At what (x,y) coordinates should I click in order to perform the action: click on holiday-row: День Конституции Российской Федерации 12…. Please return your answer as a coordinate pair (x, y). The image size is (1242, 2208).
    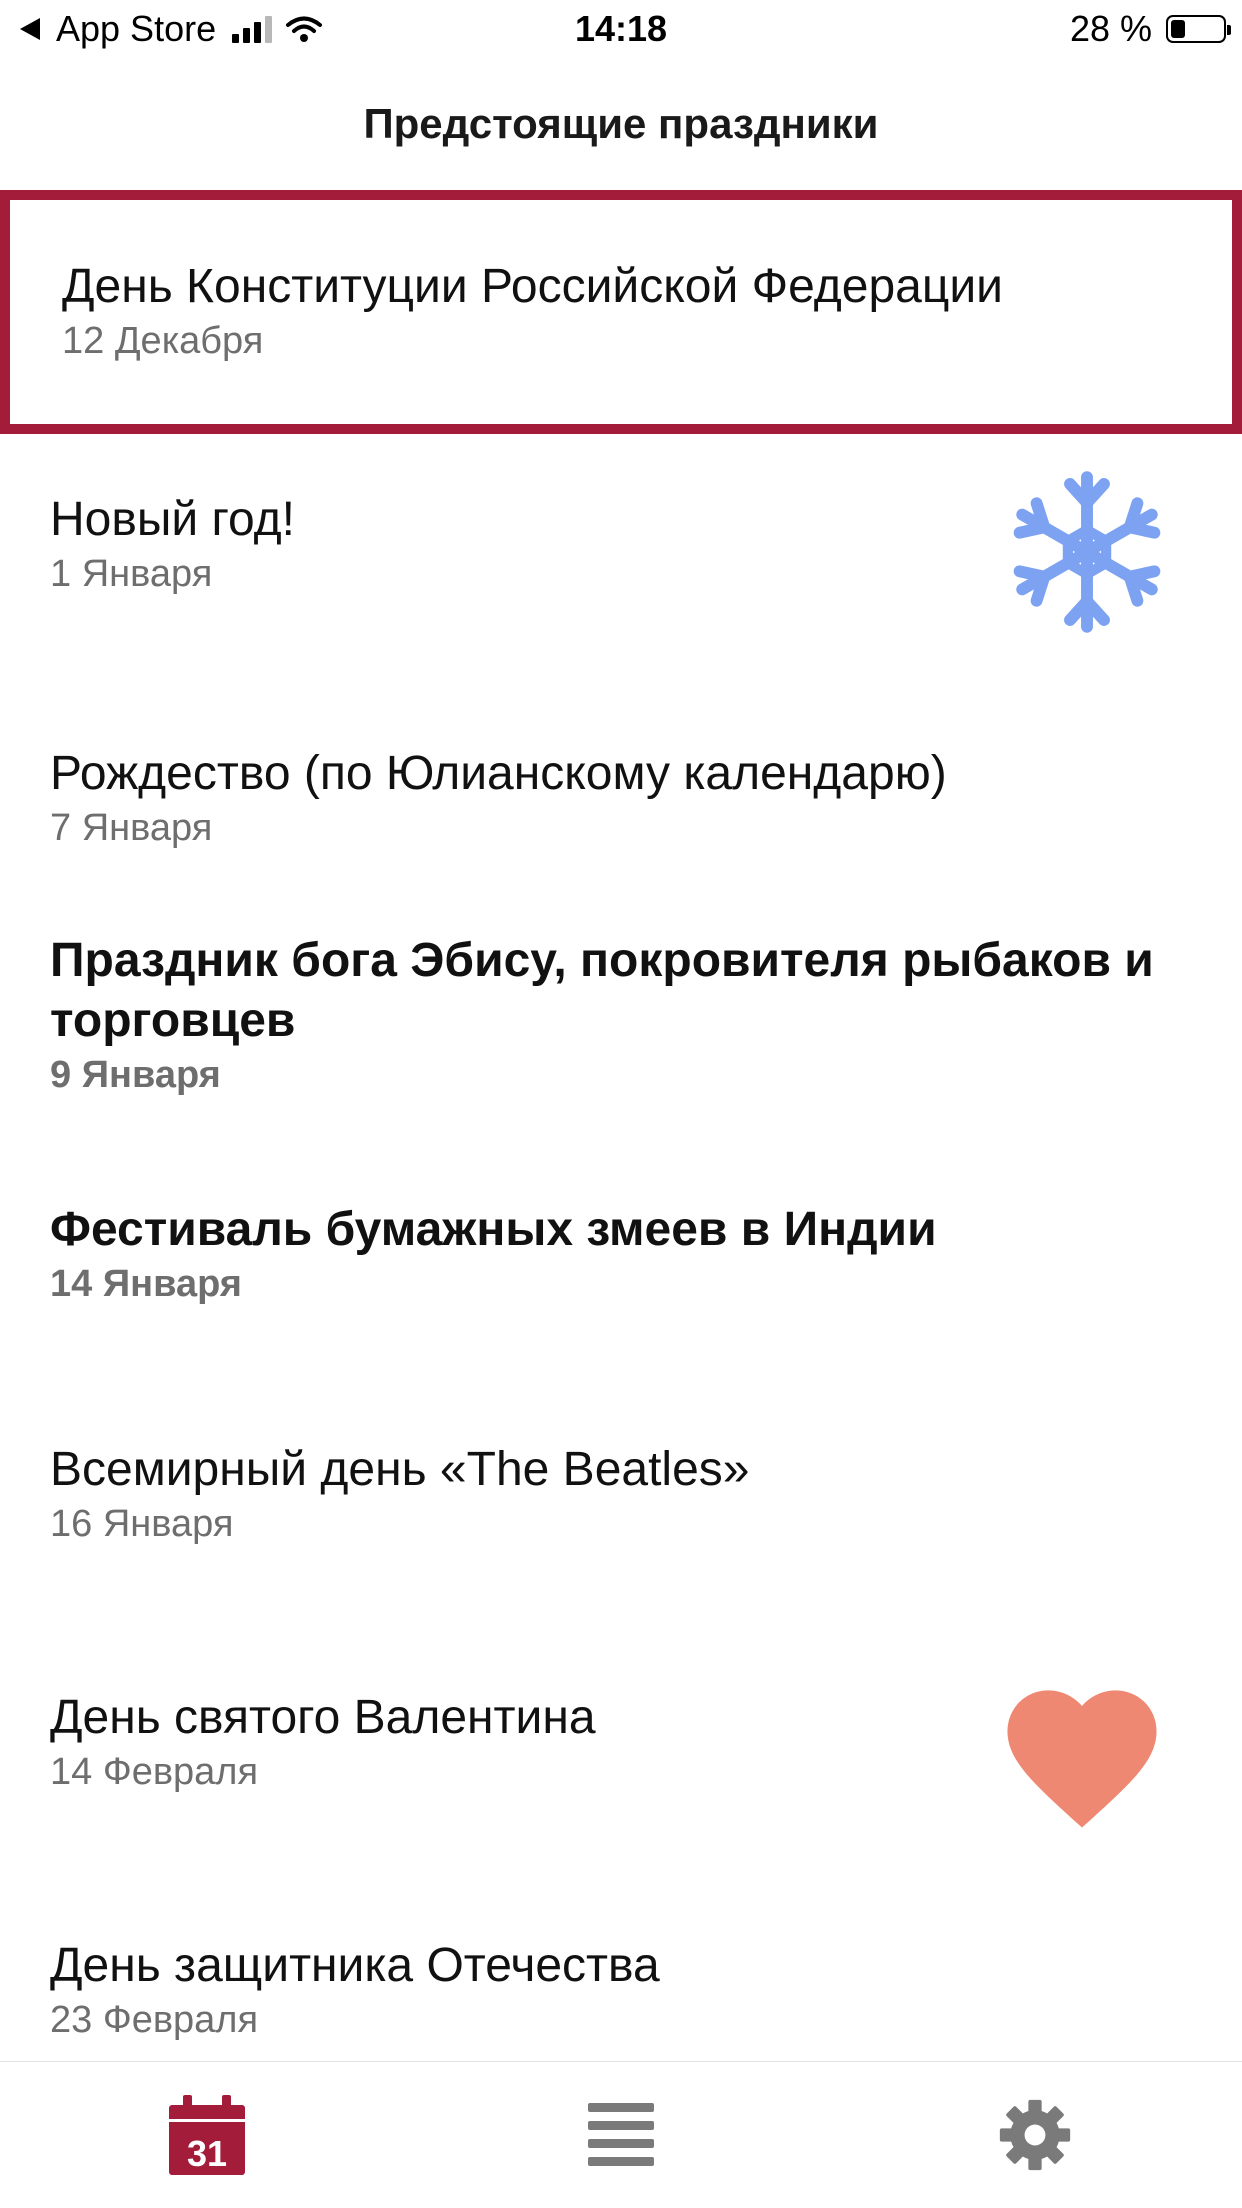
    Looking at the image, I should click on (621, 312).